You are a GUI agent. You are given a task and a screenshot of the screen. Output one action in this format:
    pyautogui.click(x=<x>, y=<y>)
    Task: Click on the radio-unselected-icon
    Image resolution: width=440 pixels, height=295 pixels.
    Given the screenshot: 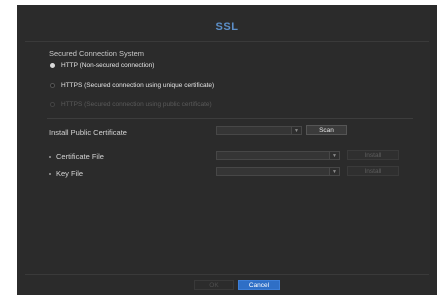 What is the action you would take?
    pyautogui.click(x=52, y=85)
    